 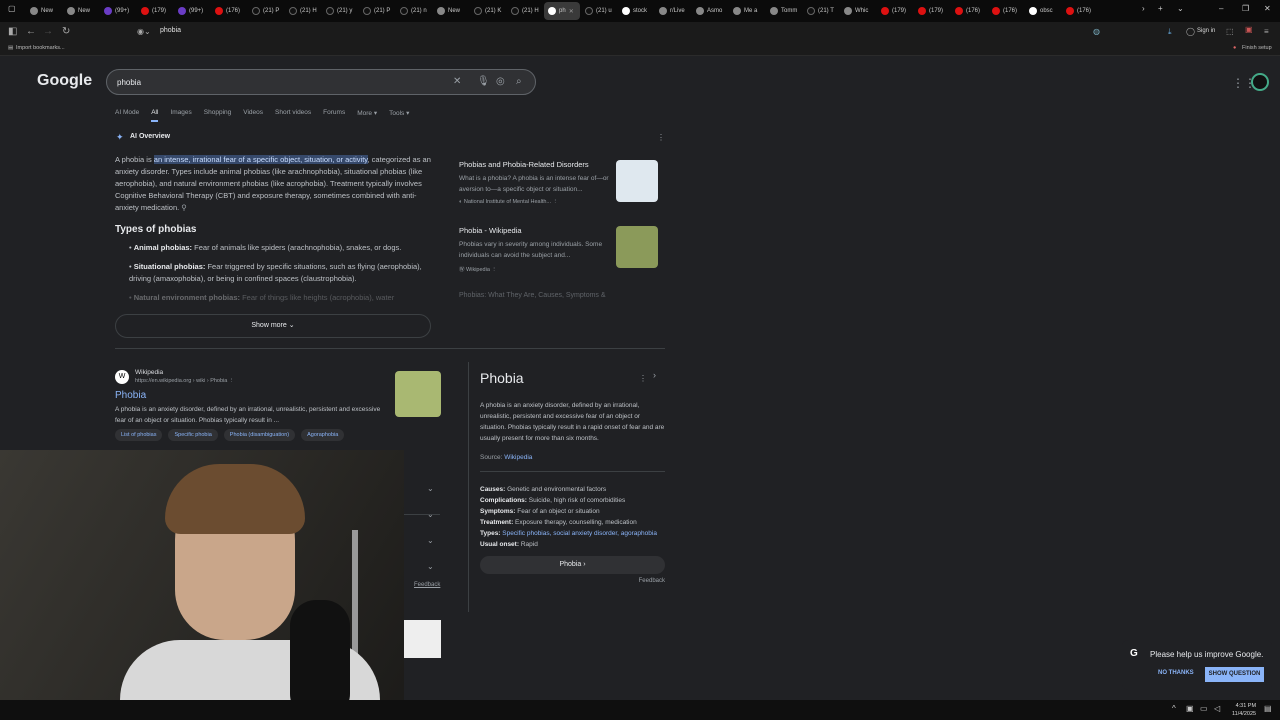 What do you see at coordinates (253, 115) in the screenshot?
I see `tab-videos: Videos` at bounding box center [253, 115].